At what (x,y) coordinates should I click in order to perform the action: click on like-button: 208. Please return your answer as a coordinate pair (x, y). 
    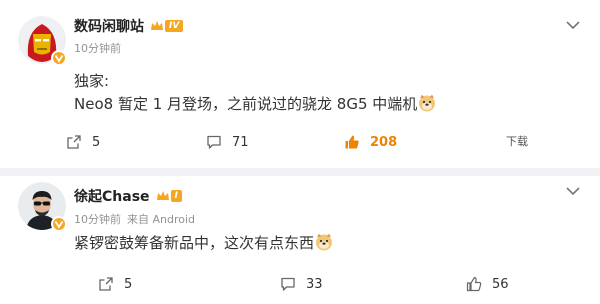
    Looking at the image, I should click on (370, 142).